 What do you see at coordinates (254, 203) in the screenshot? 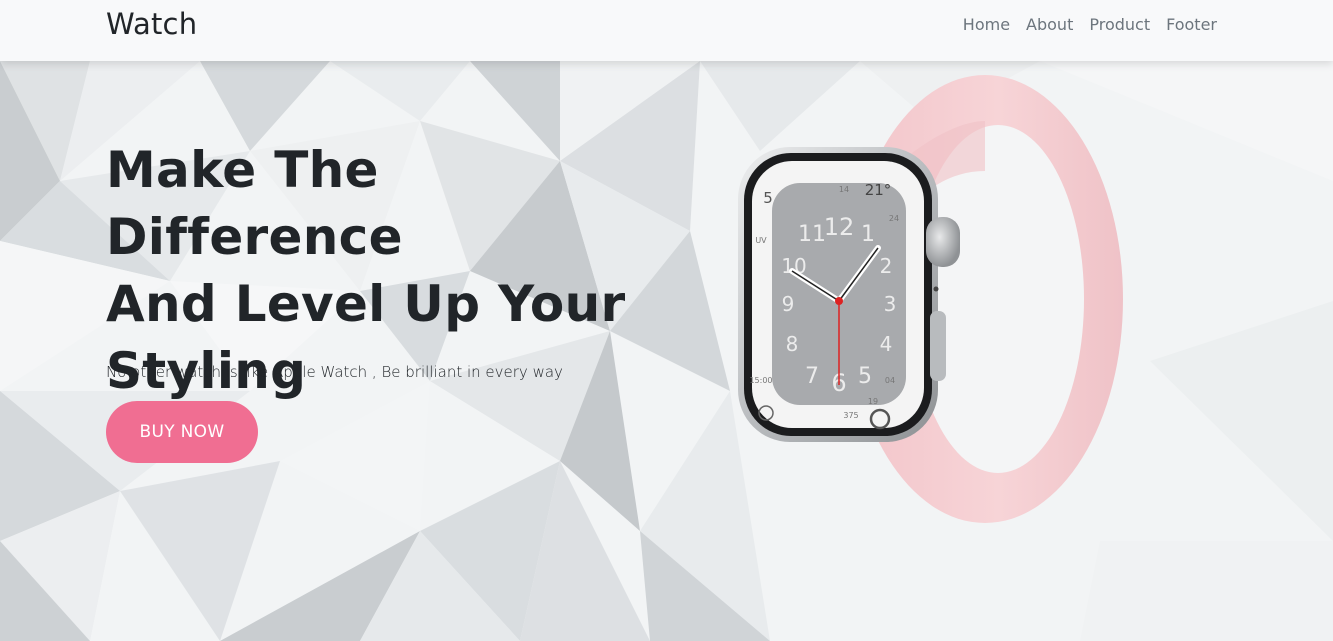
I see `headline-line-1: Make The Difference` at bounding box center [254, 203].